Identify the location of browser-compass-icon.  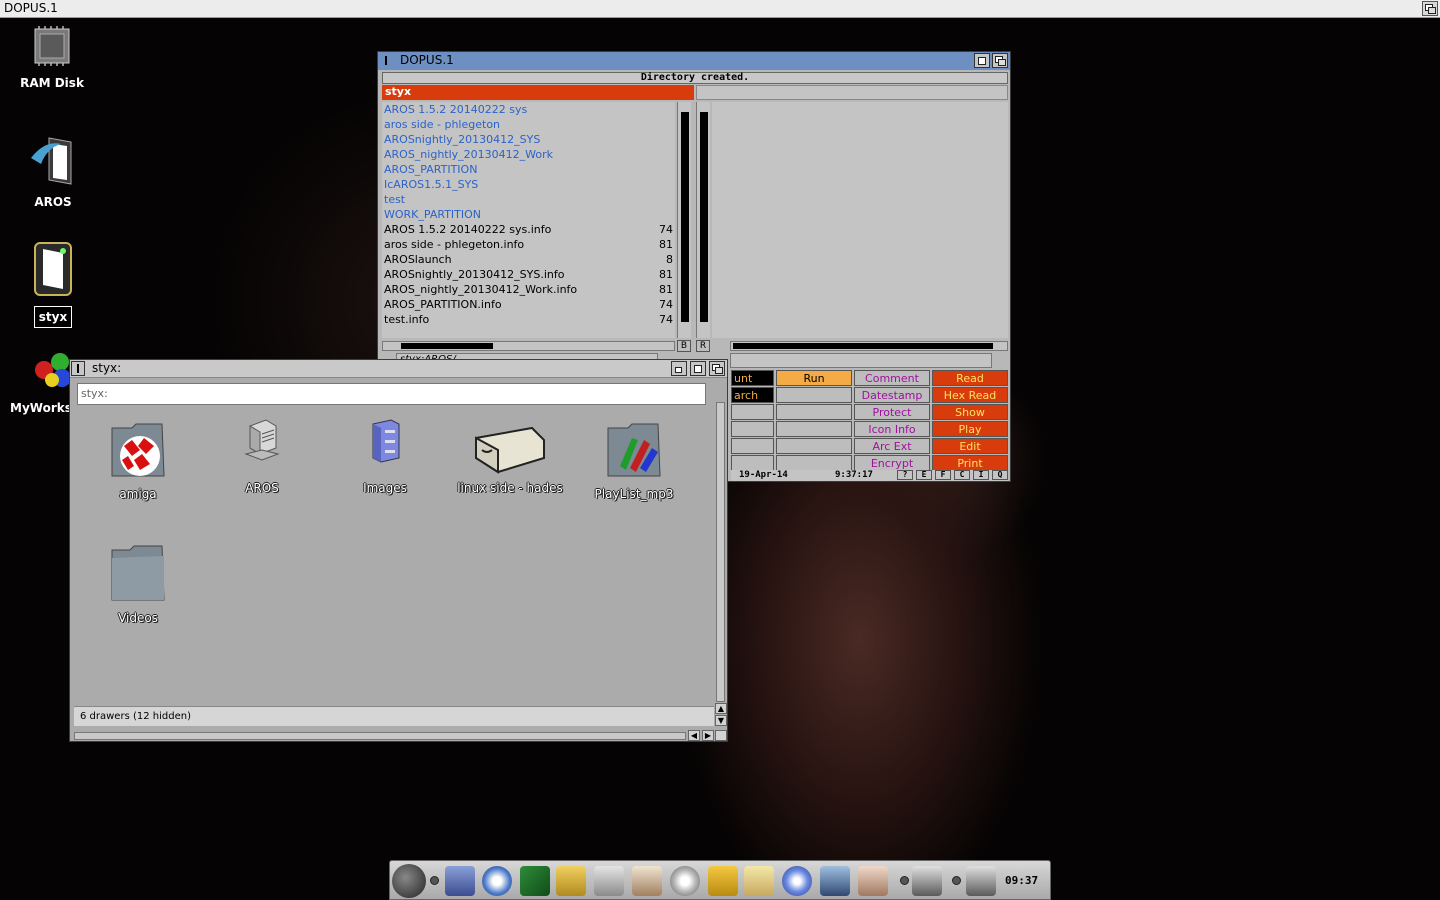
(497, 881).